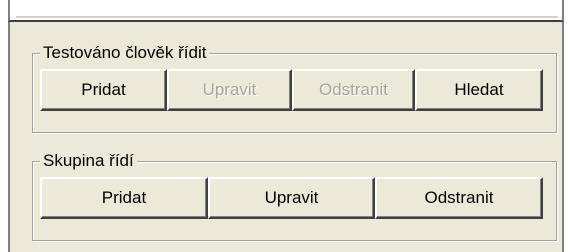 The width and height of the screenshot is (569, 252). I want to click on top-list-area, so click(286, 11).